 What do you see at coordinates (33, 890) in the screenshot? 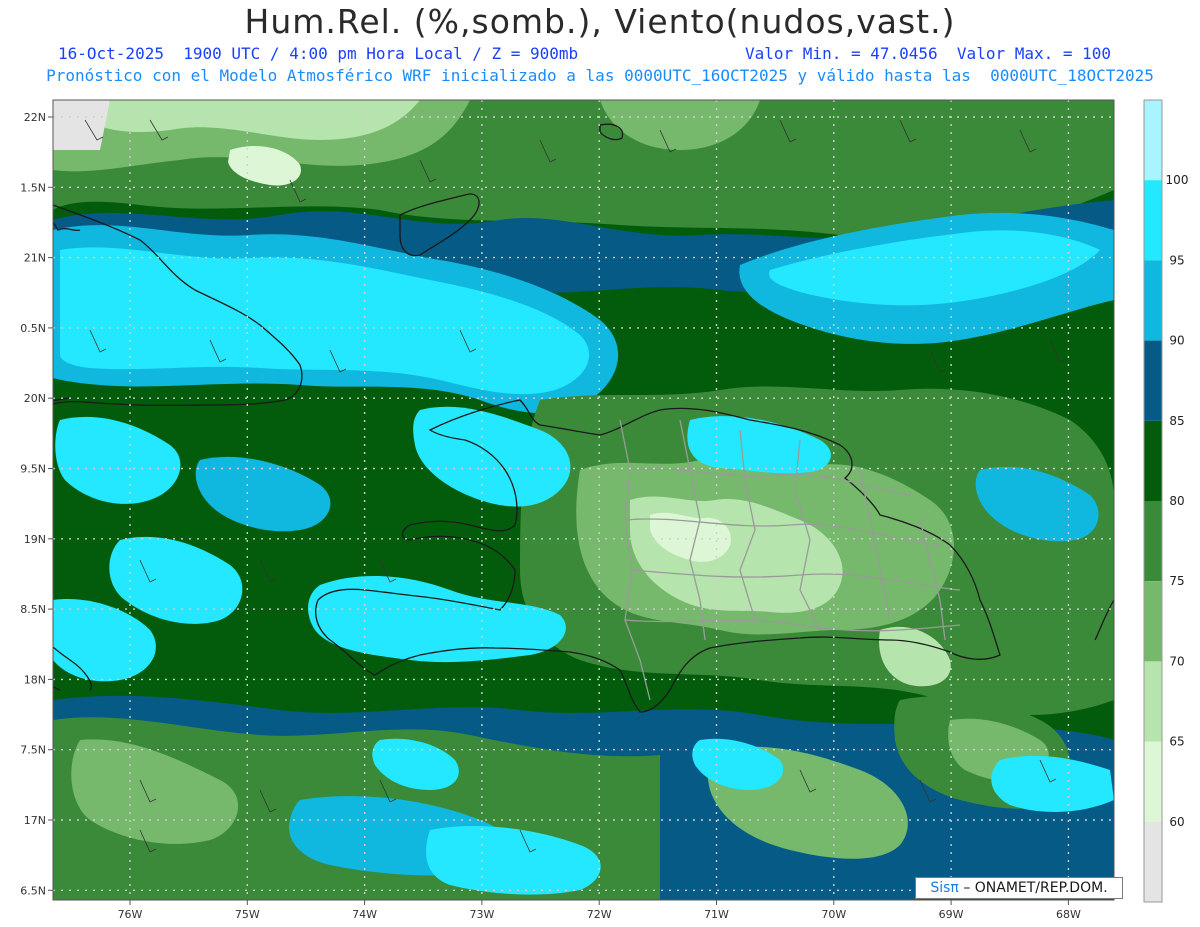
I see `lat-label: 6.5N` at bounding box center [33, 890].